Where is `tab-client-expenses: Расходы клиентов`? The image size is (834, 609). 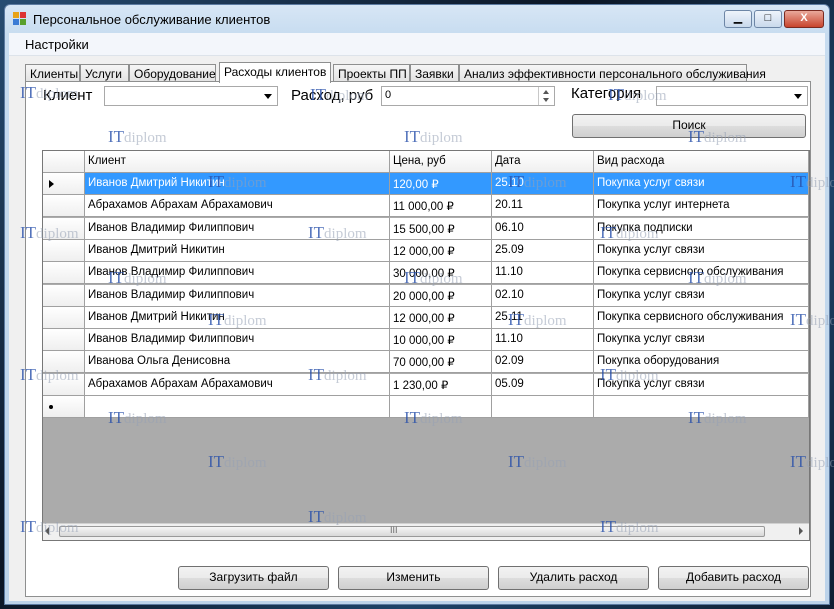
tab-client-expenses: Расходы клиентов is located at coordinates (275, 72).